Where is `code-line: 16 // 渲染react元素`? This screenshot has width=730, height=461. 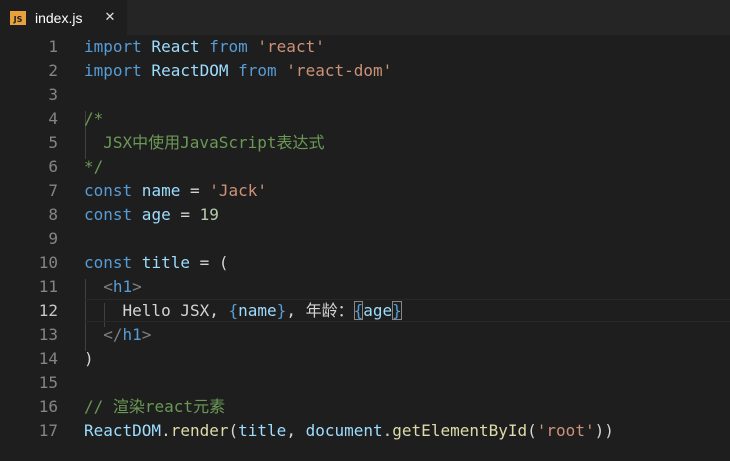
code-line: 16 // 渲染react元素 is located at coordinates (365, 407).